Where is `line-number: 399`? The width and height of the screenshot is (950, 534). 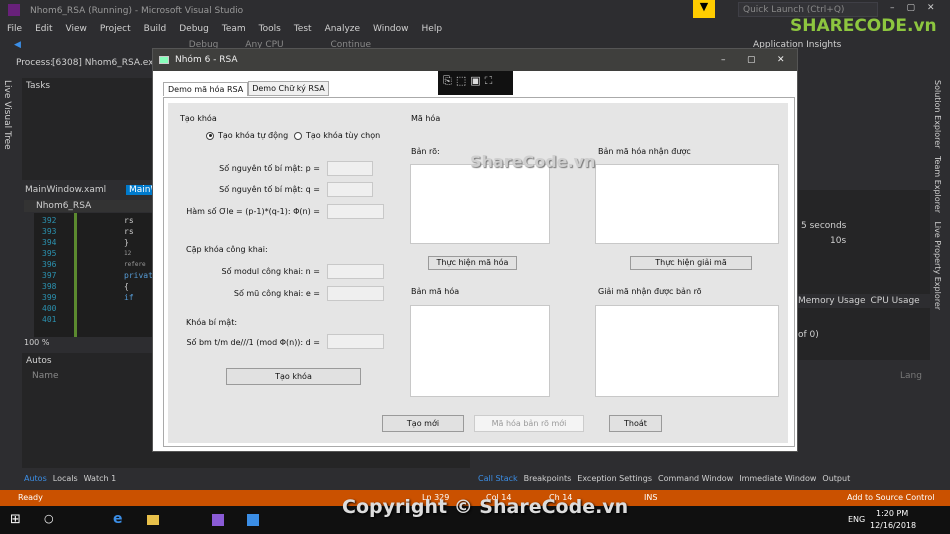
line-number: 399 is located at coordinates (49, 297).